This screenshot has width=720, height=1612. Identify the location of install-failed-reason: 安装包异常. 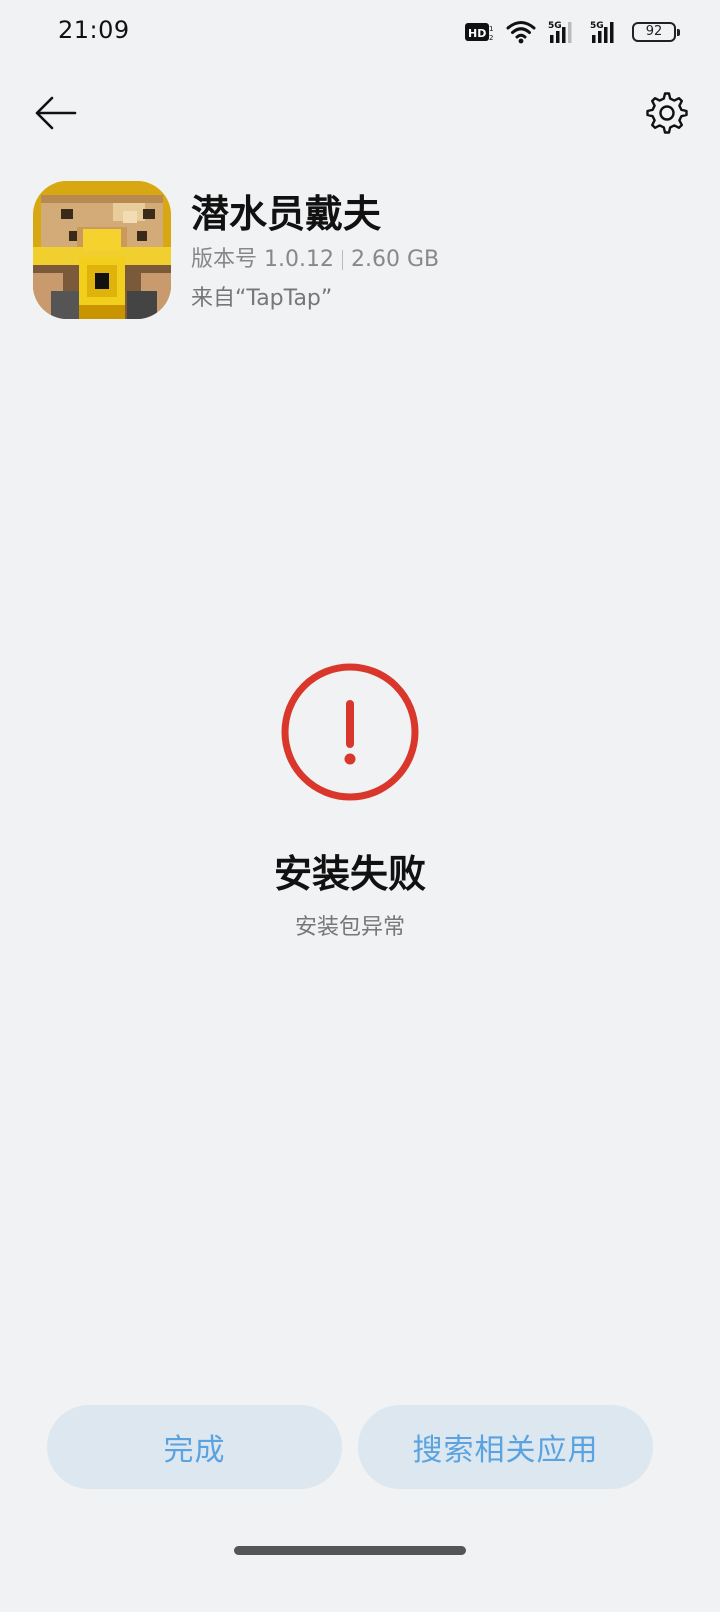
(349, 927).